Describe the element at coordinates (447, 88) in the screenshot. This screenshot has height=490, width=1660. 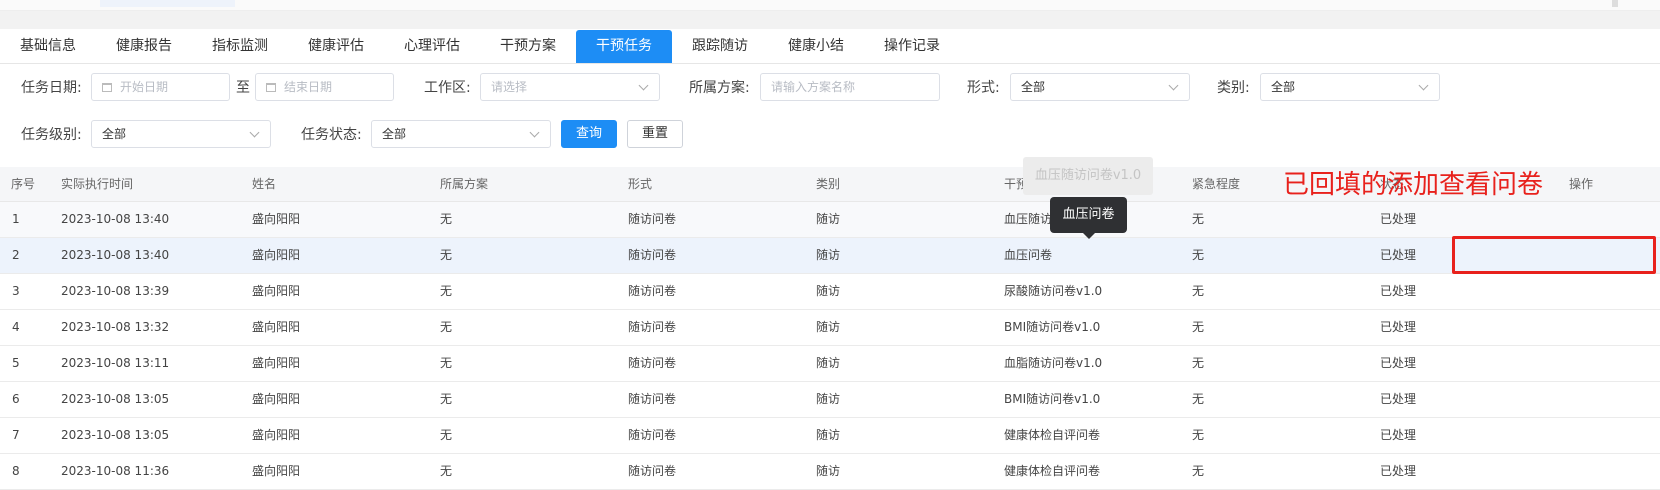
I see `workarea-label: 工作区:` at that location.